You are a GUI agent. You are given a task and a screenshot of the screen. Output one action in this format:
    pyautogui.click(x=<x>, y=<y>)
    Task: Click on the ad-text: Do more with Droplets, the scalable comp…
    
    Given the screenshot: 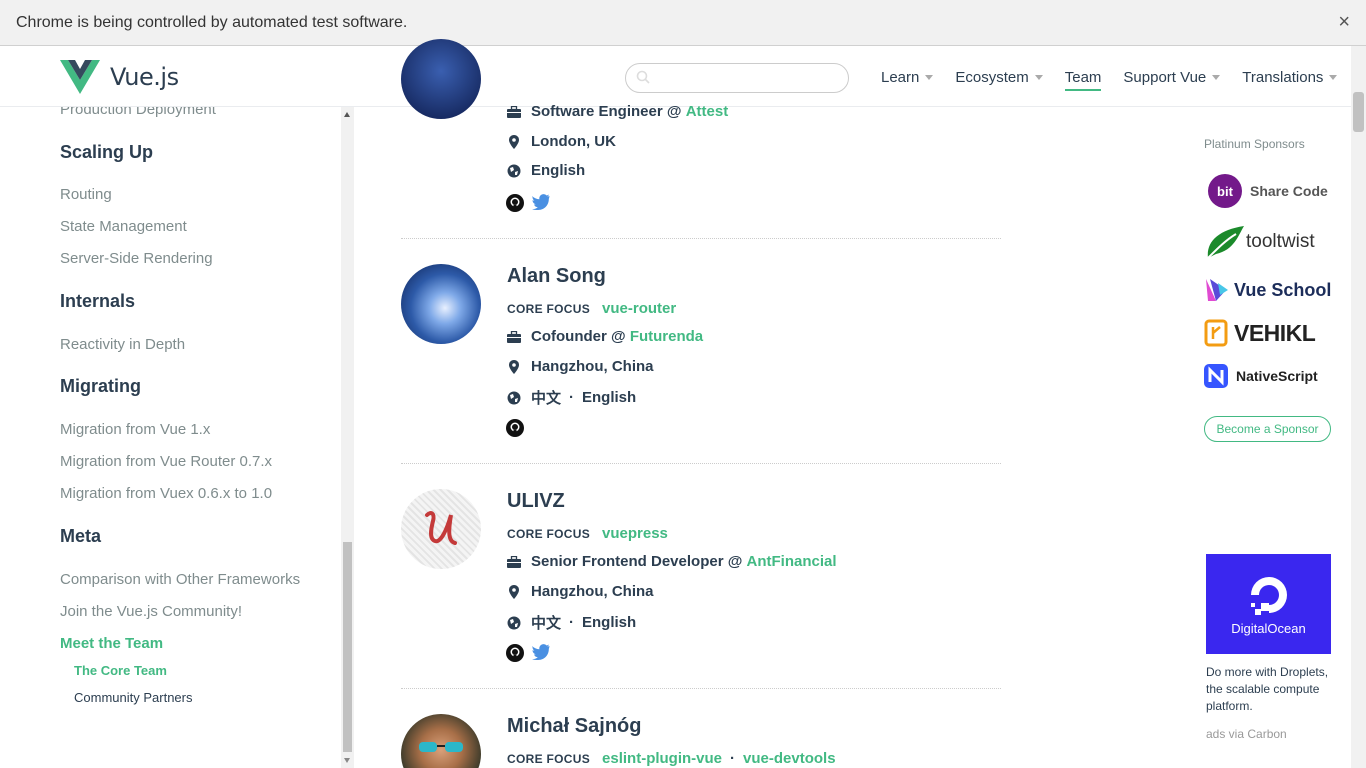 What is the action you would take?
    pyautogui.click(x=1271, y=689)
    